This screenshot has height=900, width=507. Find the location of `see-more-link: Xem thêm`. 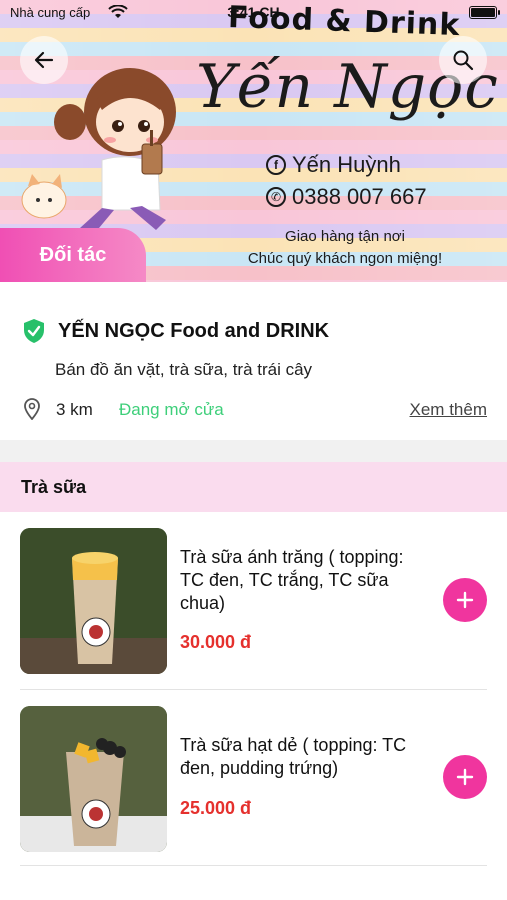

see-more-link: Xem thêm is located at coordinates (448, 410).